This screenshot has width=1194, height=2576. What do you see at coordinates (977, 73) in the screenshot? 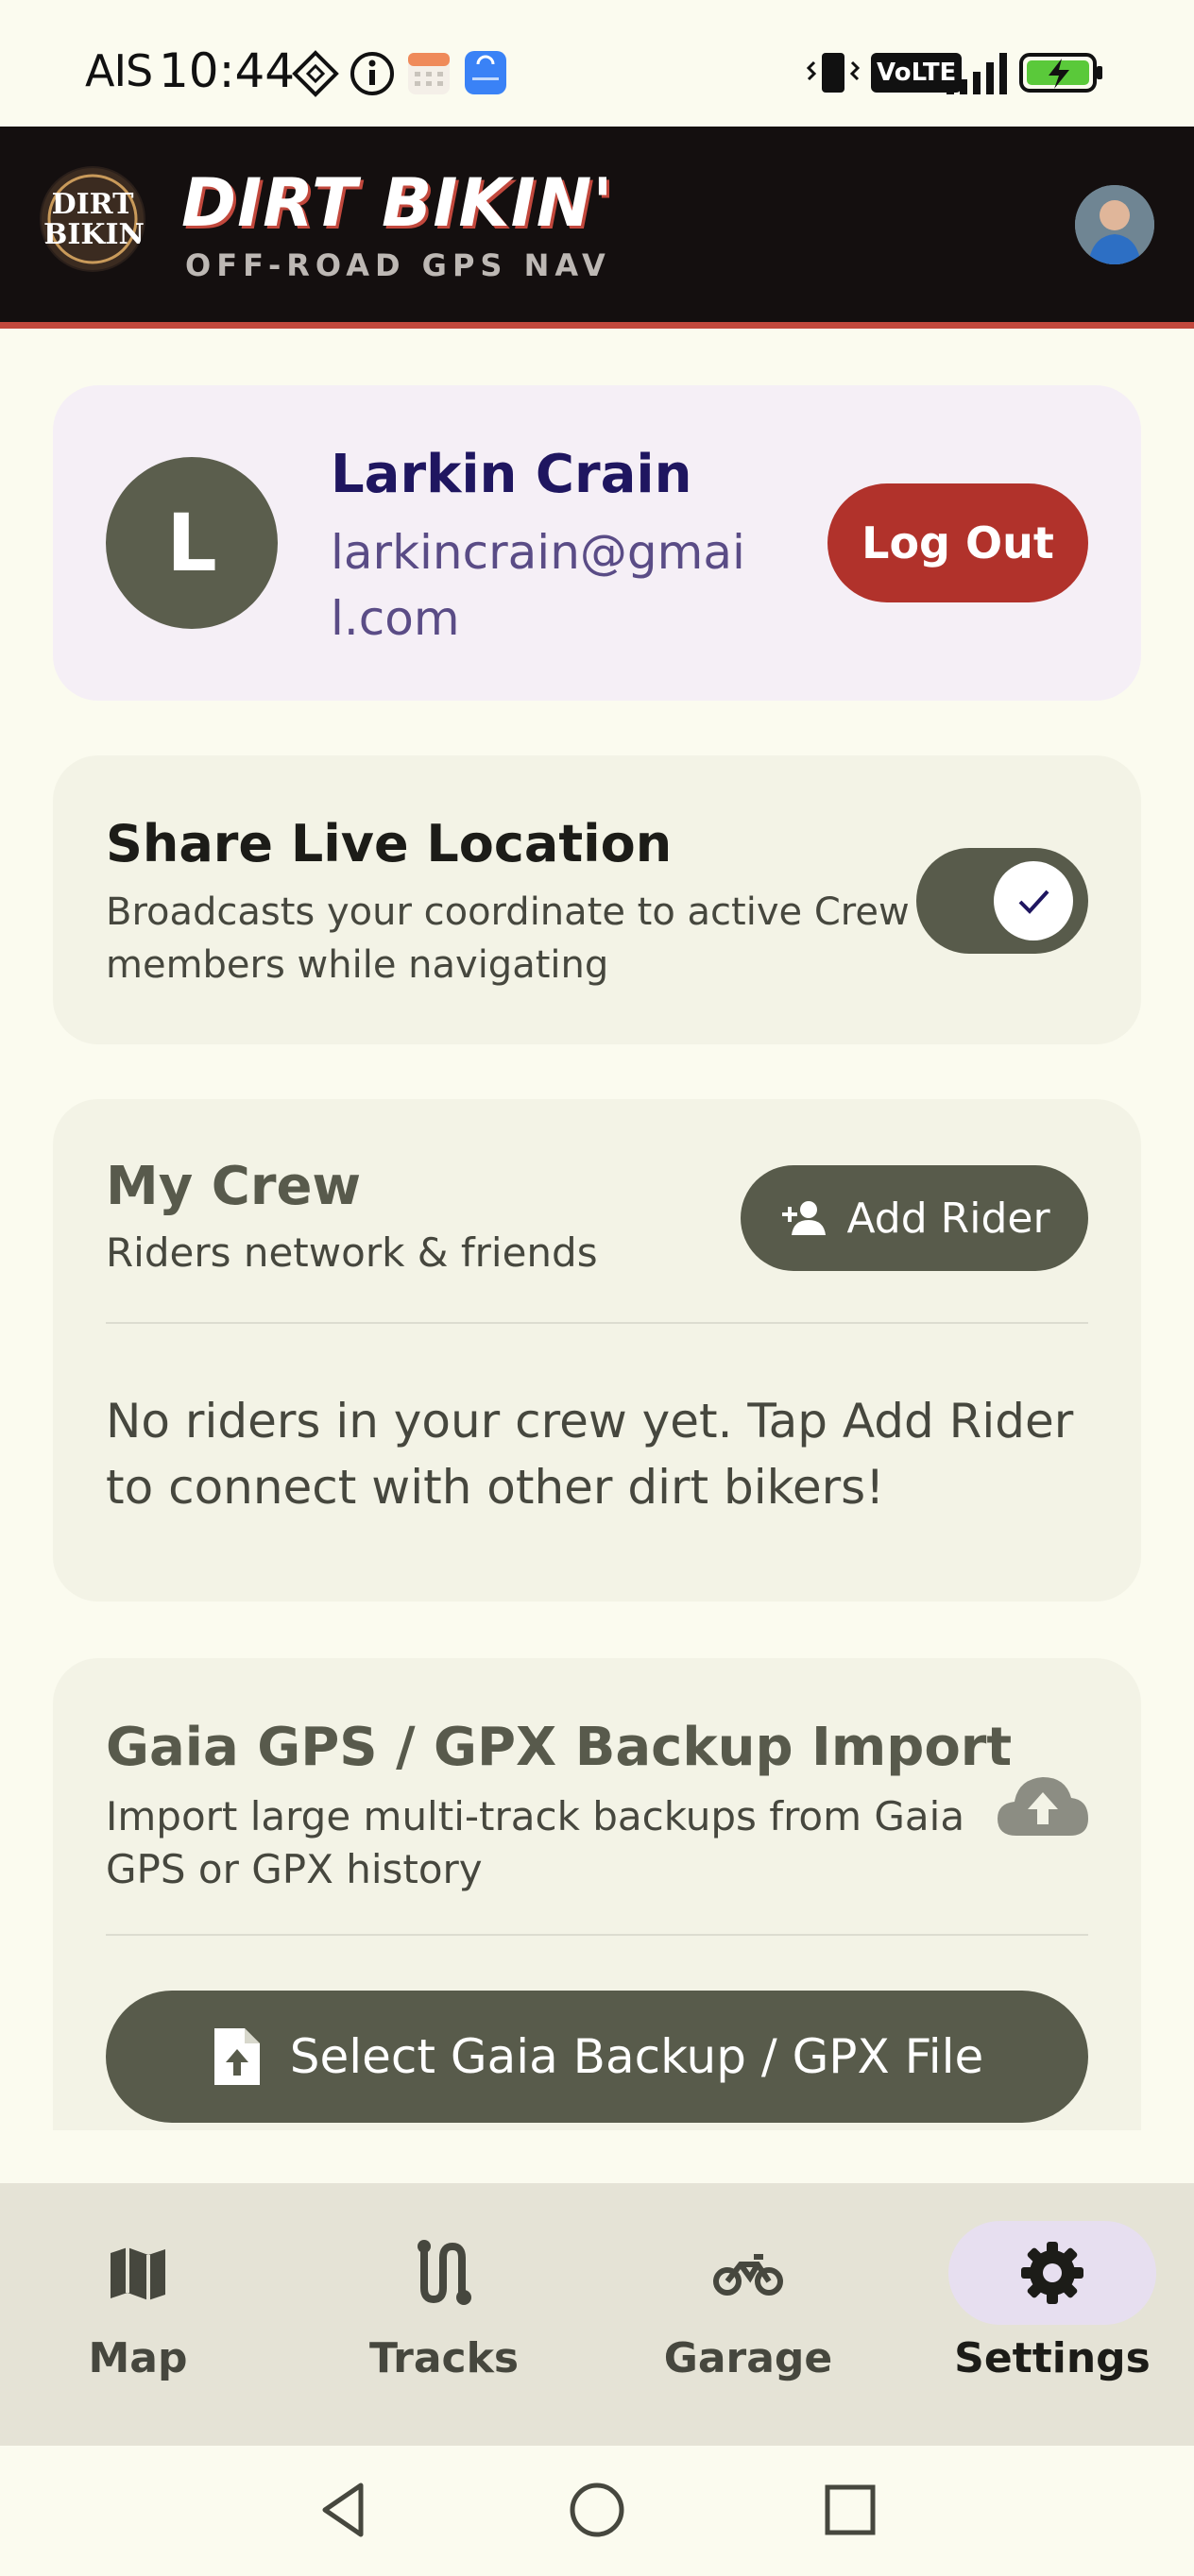
I see `signal-icon` at bounding box center [977, 73].